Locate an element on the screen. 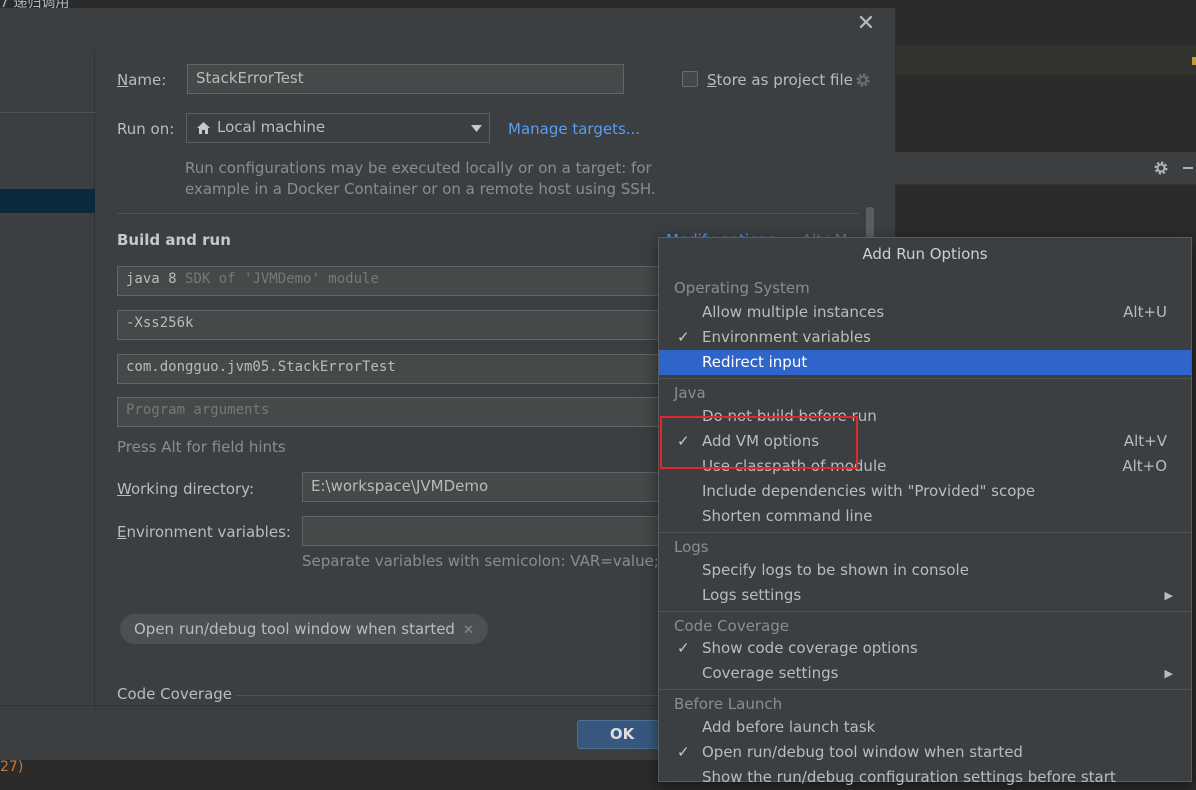 The width and height of the screenshot is (1196, 790). chip-label: Open run/debug tool window when started is located at coordinates (294, 629).